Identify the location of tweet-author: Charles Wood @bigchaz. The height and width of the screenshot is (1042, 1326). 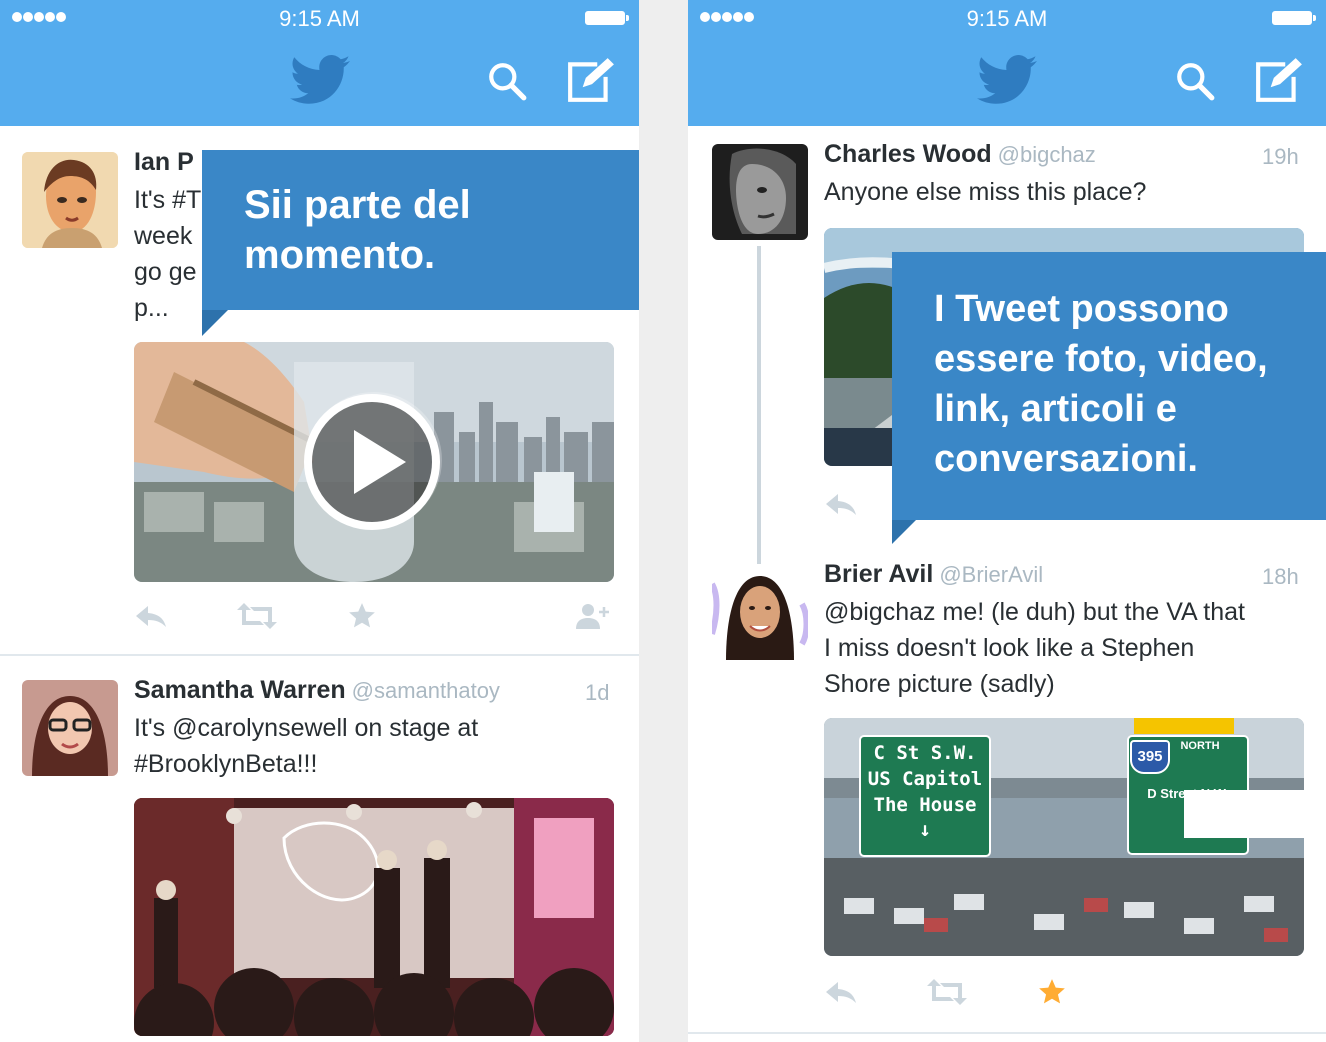
(960, 154).